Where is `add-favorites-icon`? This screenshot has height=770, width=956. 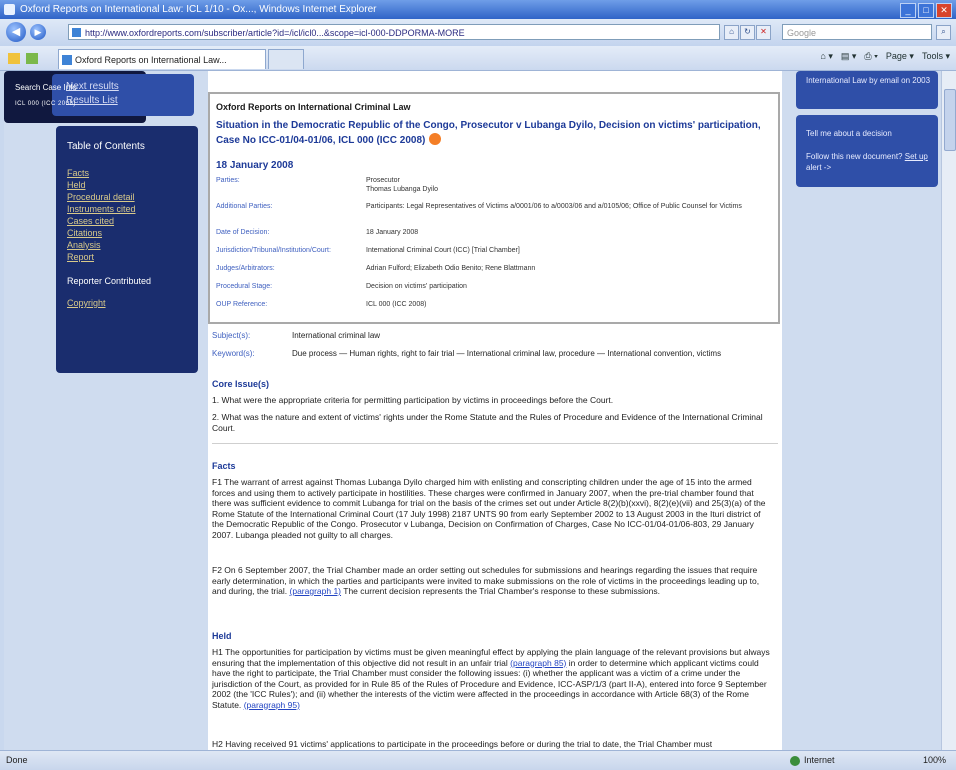
add-favorites-icon is located at coordinates (32, 58).